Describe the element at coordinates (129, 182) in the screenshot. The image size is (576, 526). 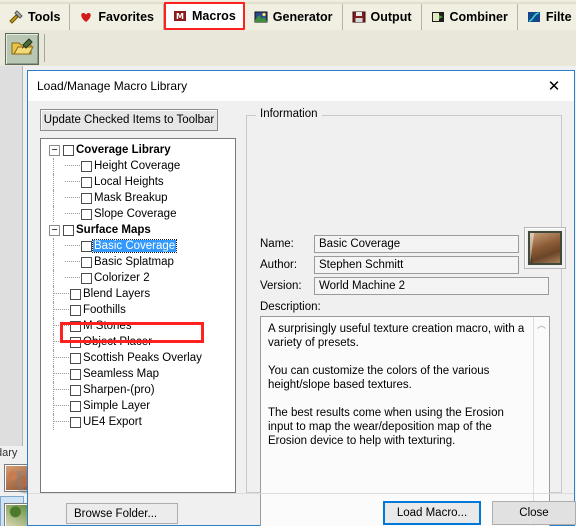
I see `tree-item-label: Local Heights` at that location.